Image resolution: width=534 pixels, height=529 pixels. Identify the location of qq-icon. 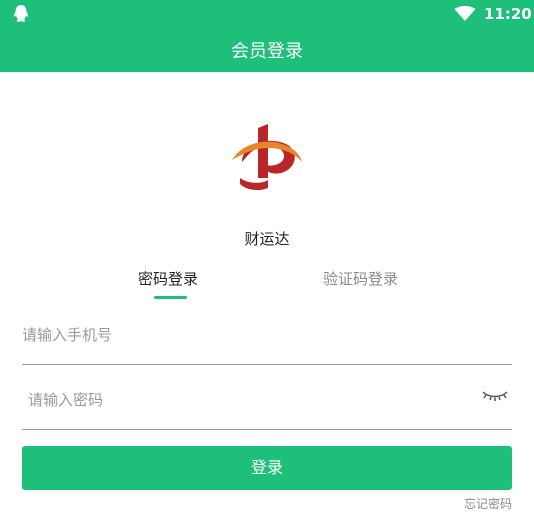
(21, 13).